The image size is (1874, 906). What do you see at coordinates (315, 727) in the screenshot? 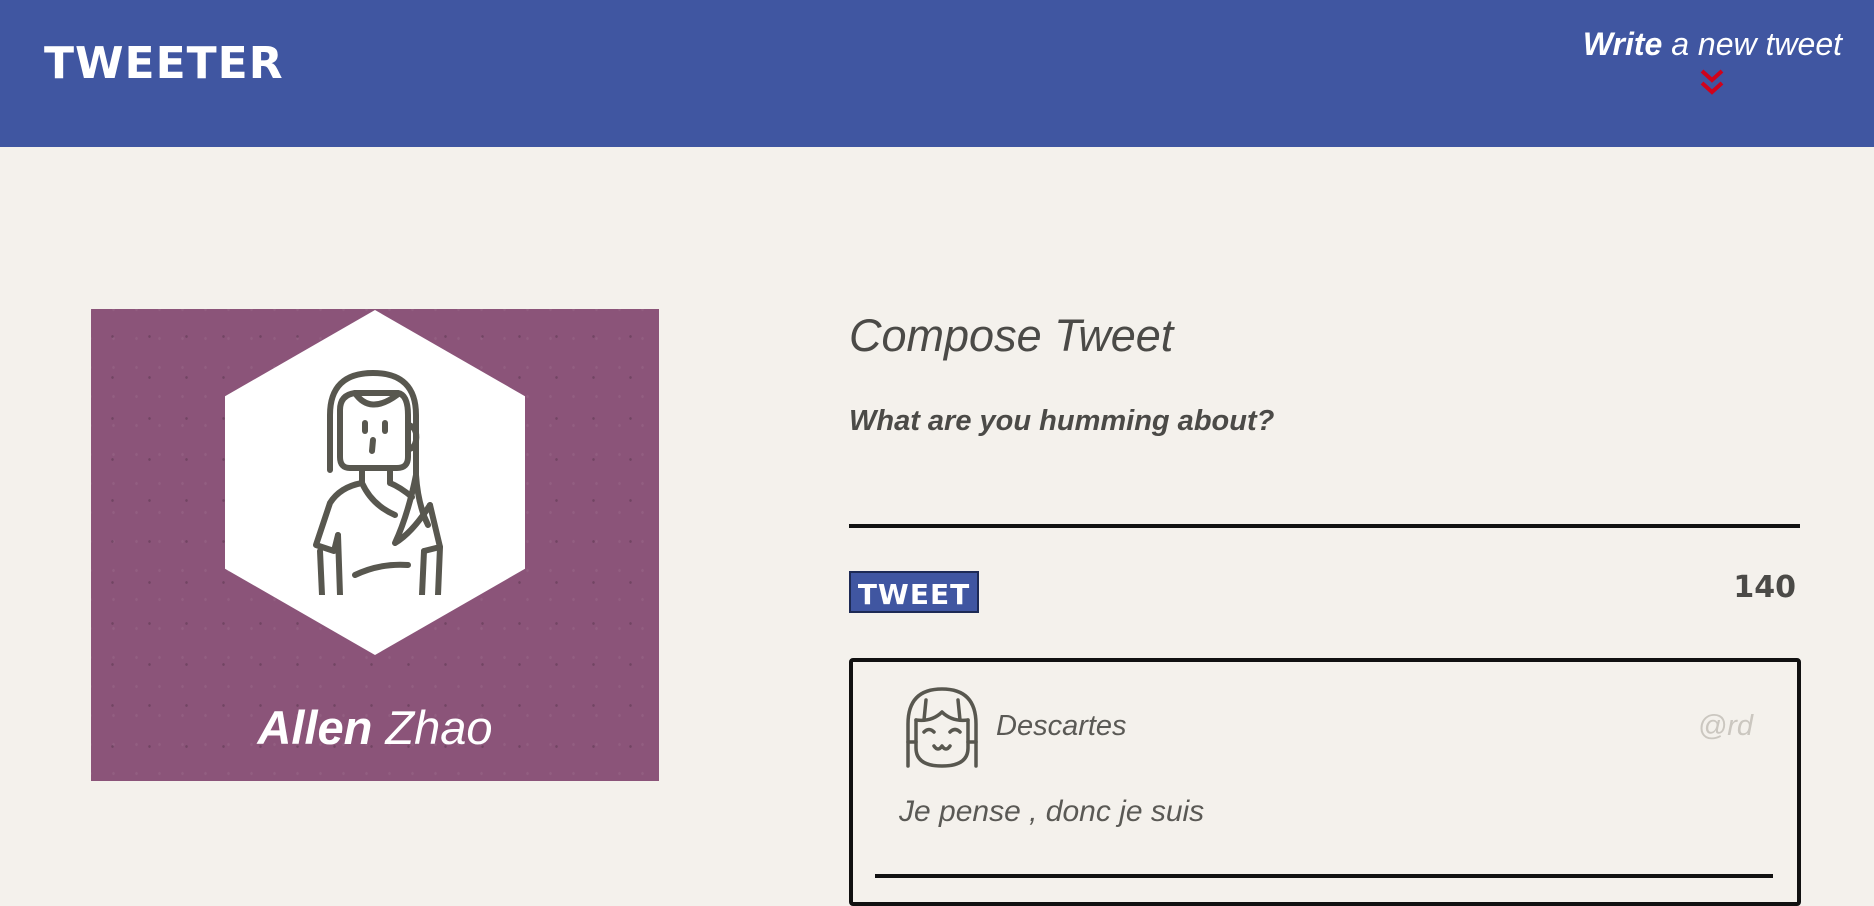
I see `profile-first-name: Allen` at bounding box center [315, 727].